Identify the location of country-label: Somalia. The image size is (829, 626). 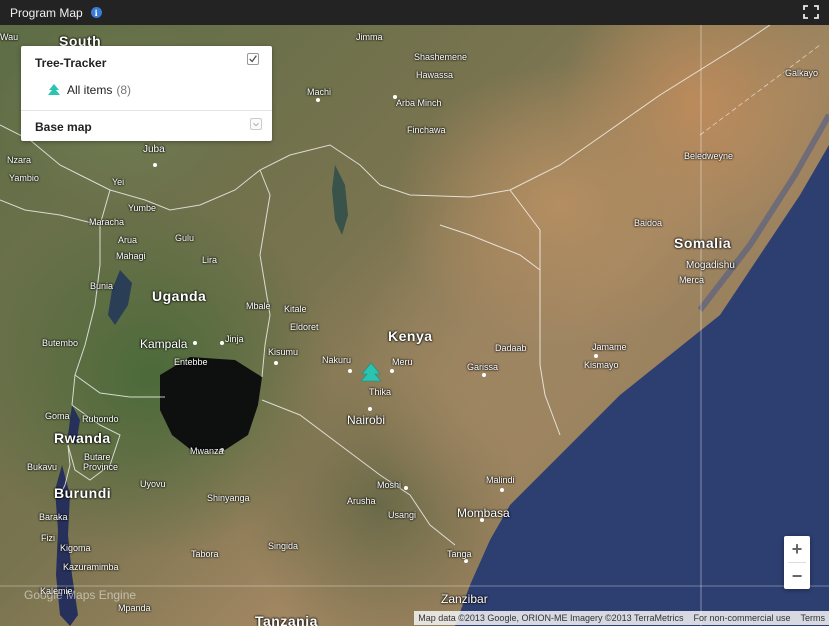
(703, 243).